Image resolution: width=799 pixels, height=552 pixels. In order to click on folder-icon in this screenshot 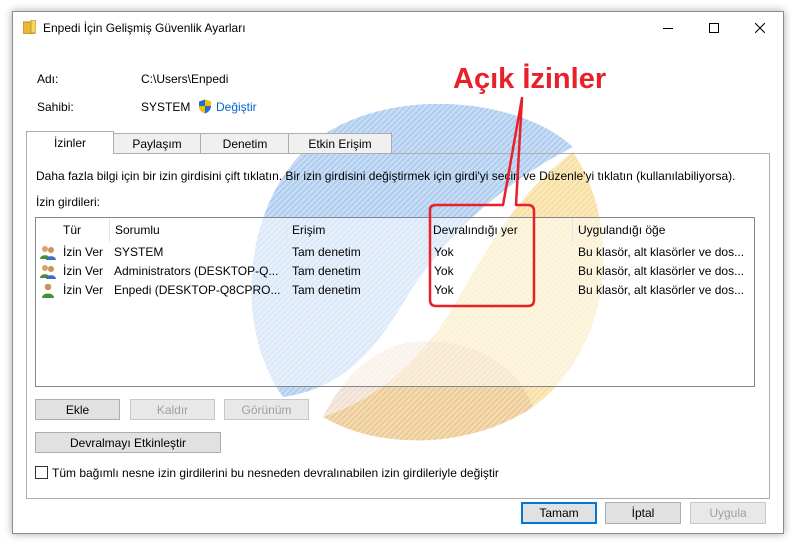, I will do `click(29, 27)`.